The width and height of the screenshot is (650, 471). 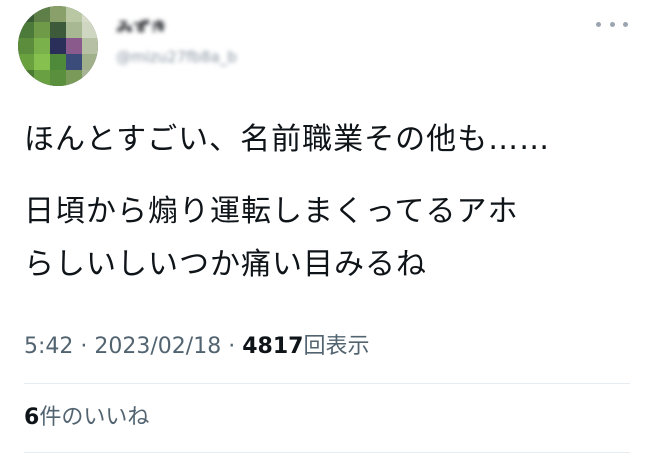 I want to click on views-label: 回表示, so click(x=336, y=346).